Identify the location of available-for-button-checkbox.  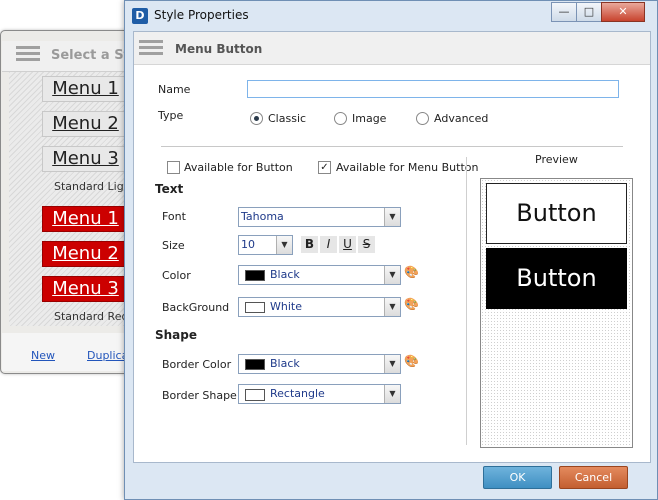
(173, 167).